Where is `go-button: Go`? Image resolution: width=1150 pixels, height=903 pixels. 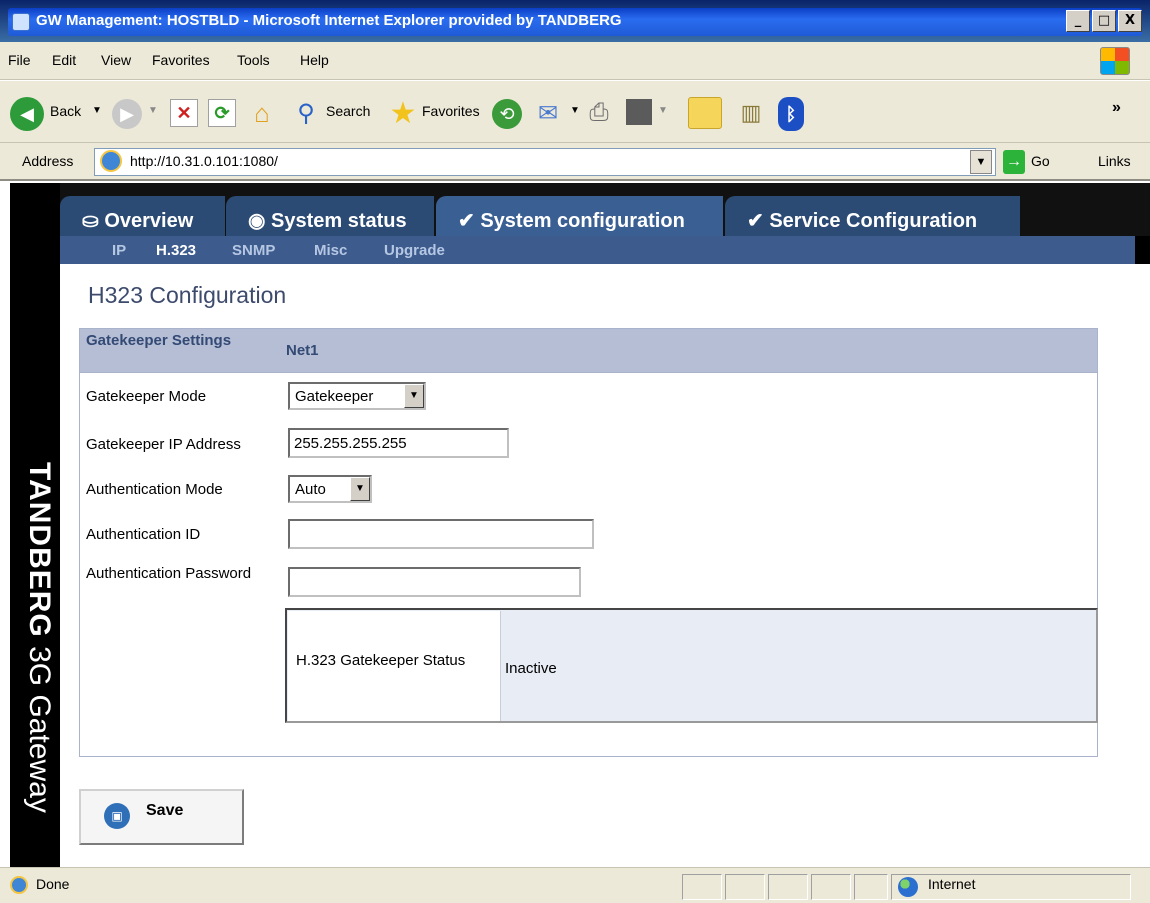
go-button: Go is located at coordinates (1040, 161).